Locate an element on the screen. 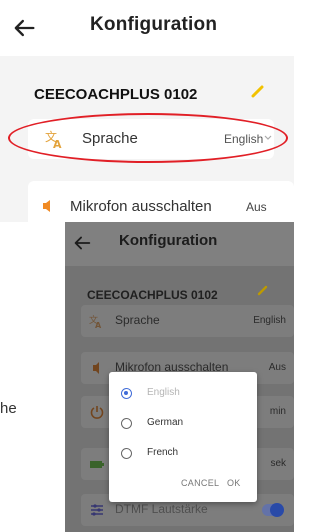  language-option-german: German is located at coordinates (184, 425).